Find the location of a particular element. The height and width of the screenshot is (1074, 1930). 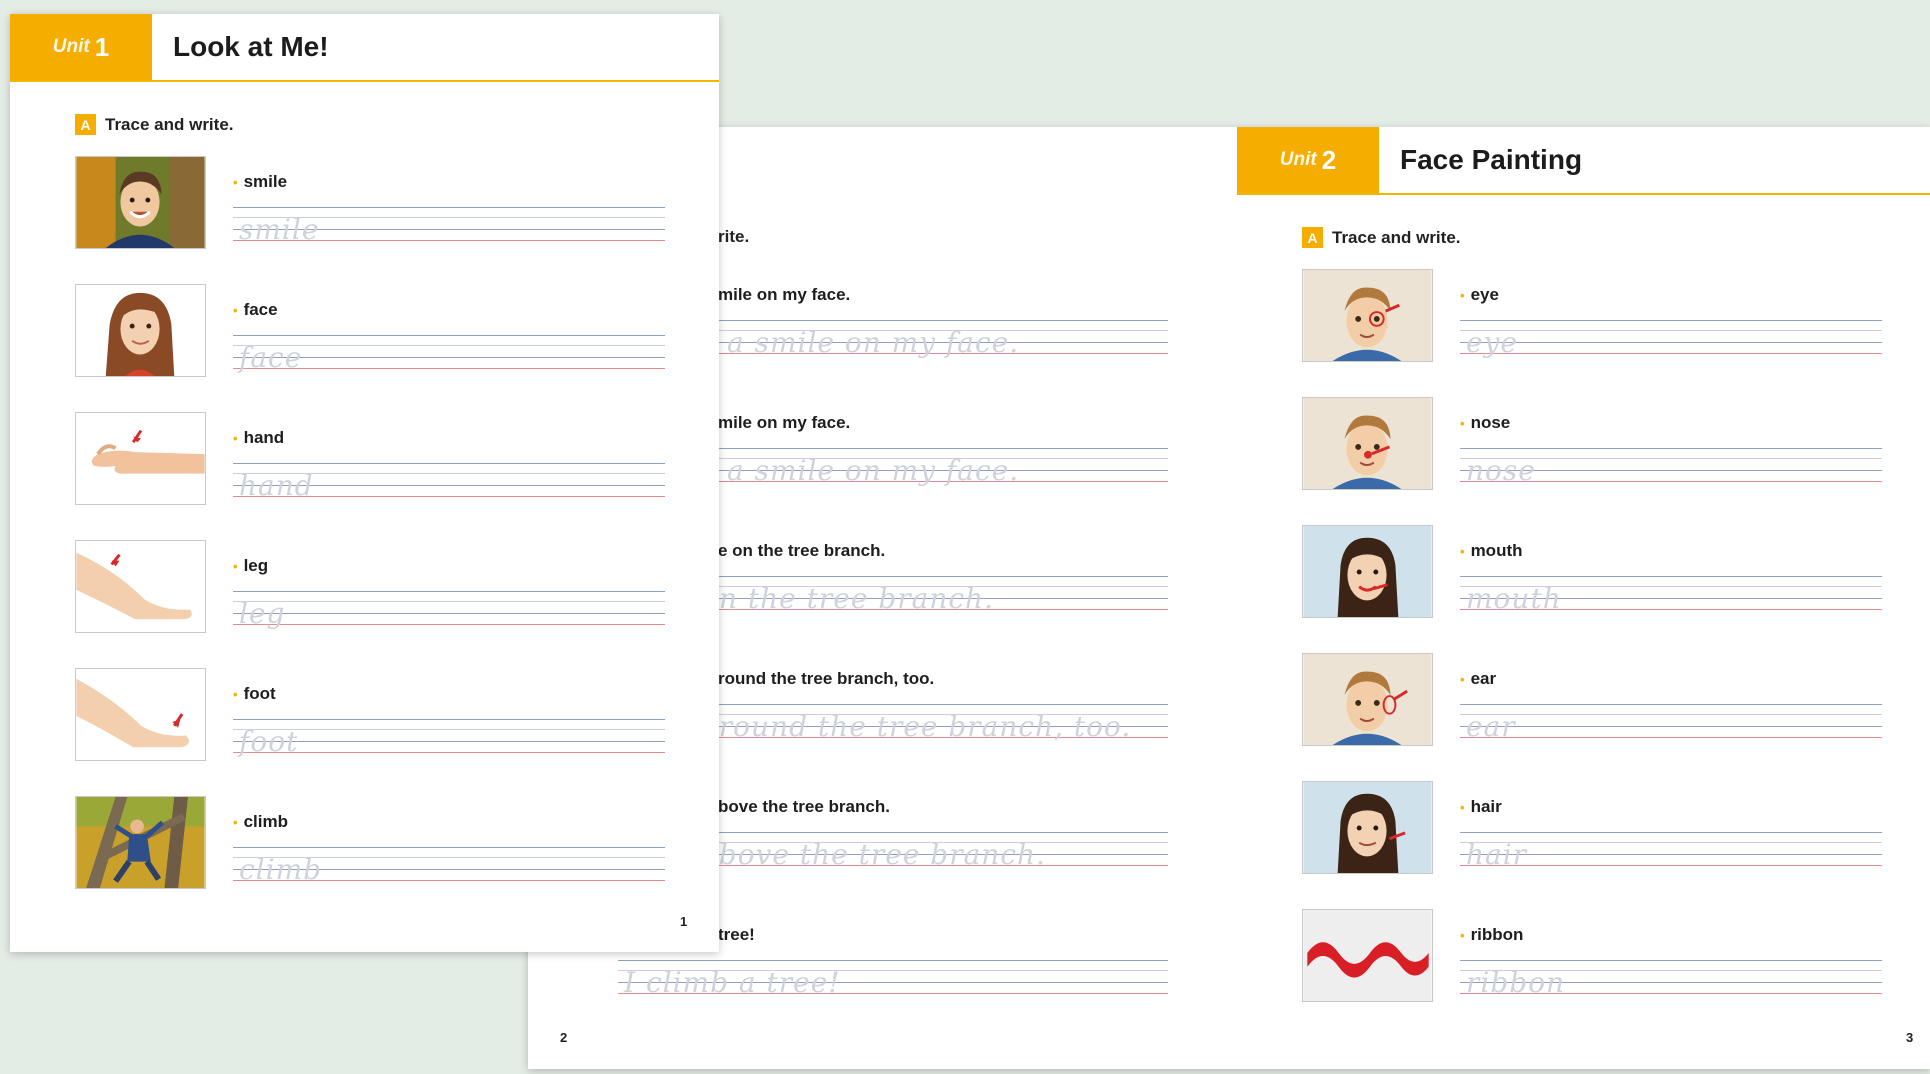

sentence-text: tree! is located at coordinates (736, 934).